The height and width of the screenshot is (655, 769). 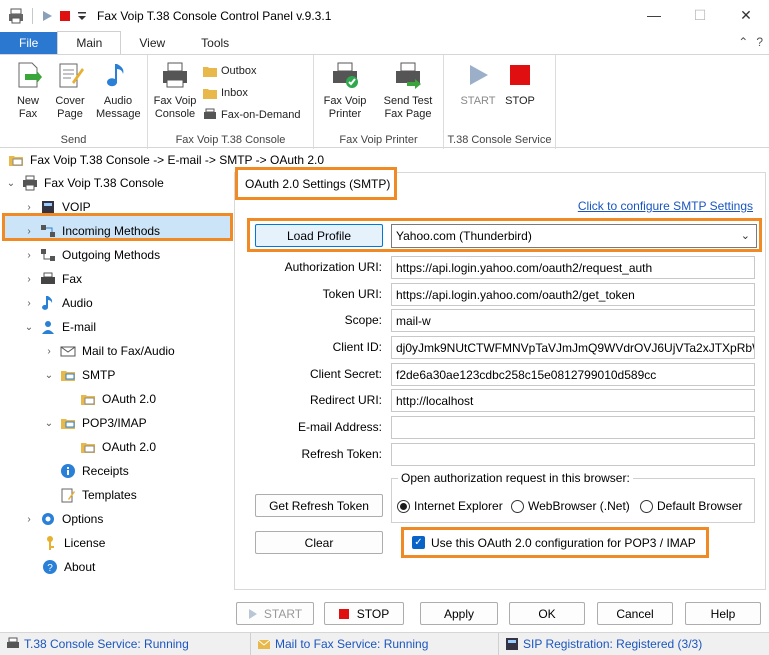 What do you see at coordinates (319, 542) in the screenshot?
I see `clear-button: Clear` at bounding box center [319, 542].